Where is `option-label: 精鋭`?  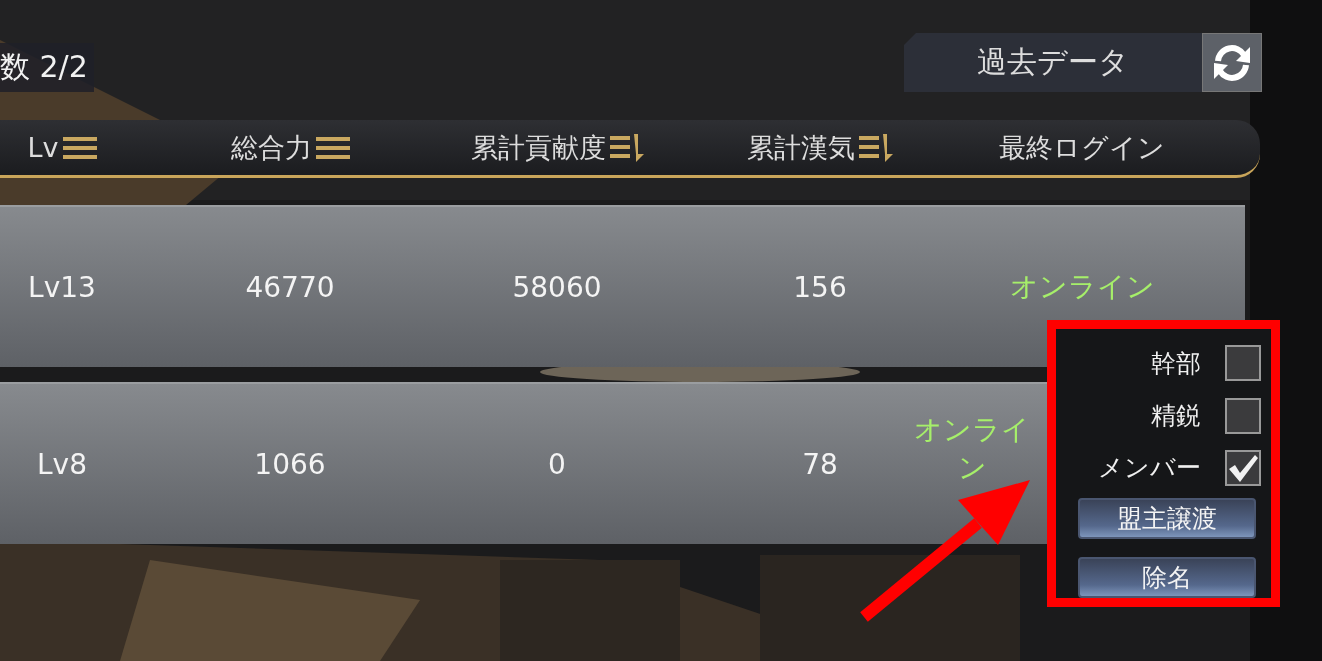 option-label: 精鋭 is located at coordinates (1176, 416).